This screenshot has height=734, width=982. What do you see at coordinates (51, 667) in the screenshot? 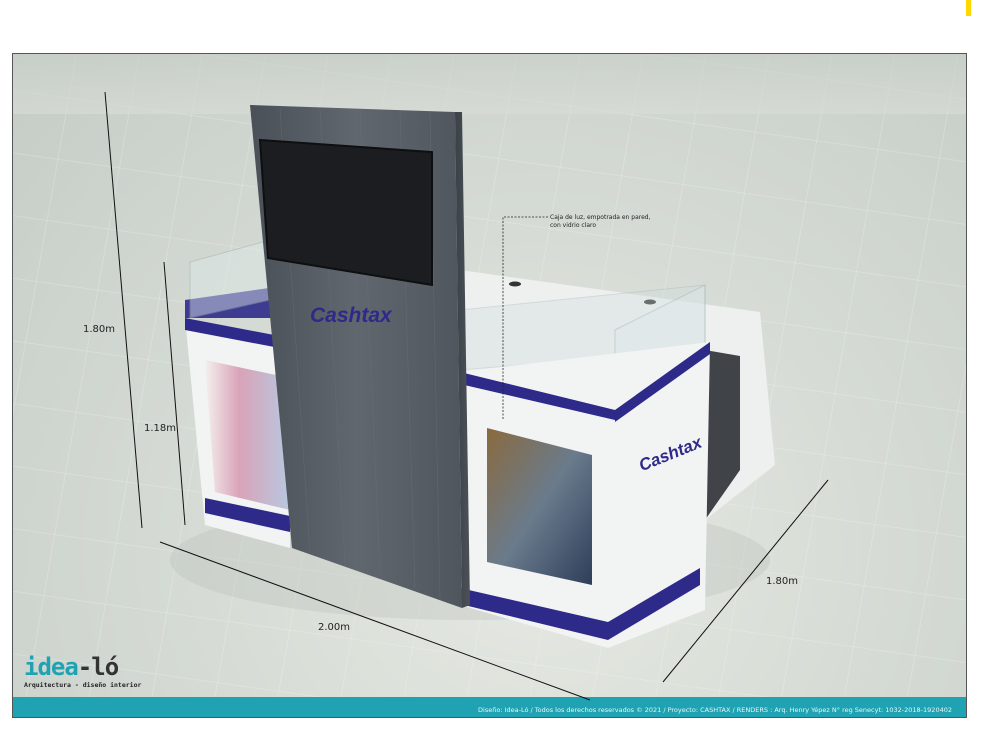
I see `logo-part-a: idea` at bounding box center [51, 667].